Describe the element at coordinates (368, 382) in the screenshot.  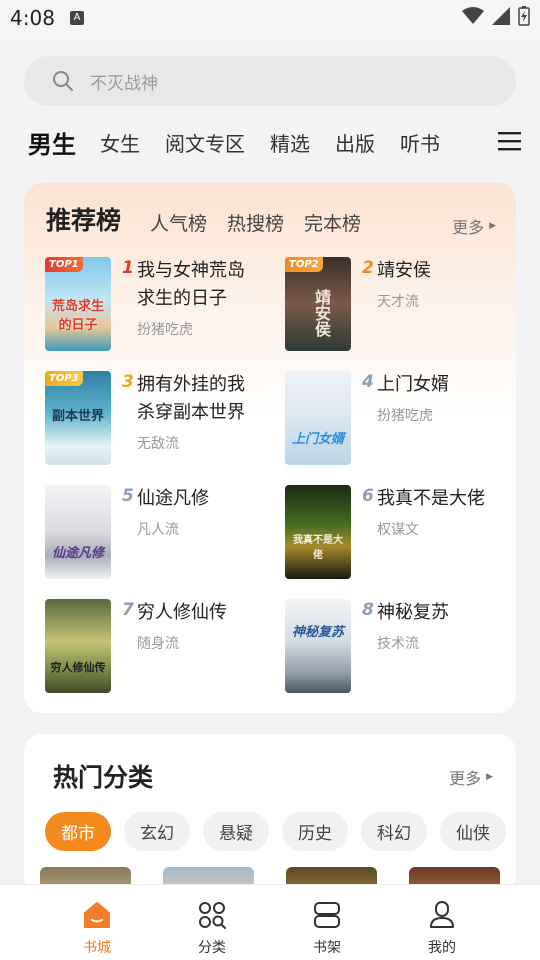
I see `rank-number: 4` at that location.